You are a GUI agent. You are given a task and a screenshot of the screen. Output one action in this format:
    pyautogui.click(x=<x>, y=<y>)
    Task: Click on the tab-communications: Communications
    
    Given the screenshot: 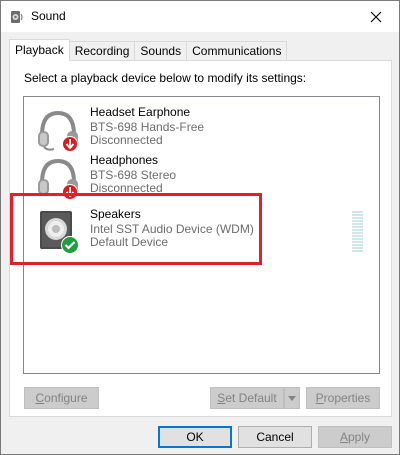 What is the action you would take?
    pyautogui.click(x=237, y=51)
    